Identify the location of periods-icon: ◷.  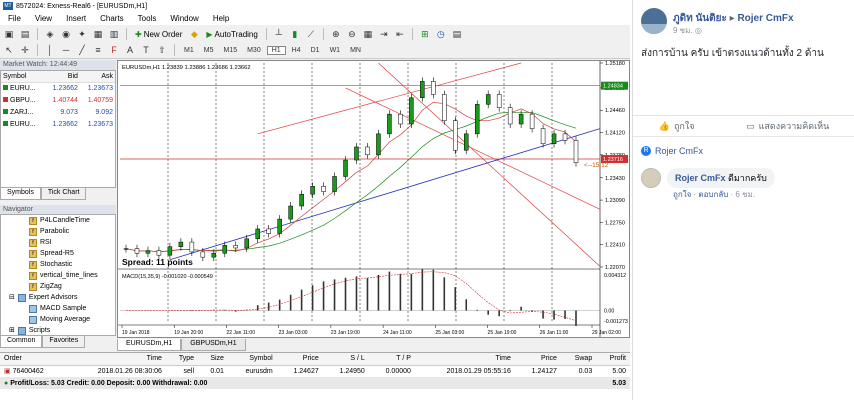
(441, 34).